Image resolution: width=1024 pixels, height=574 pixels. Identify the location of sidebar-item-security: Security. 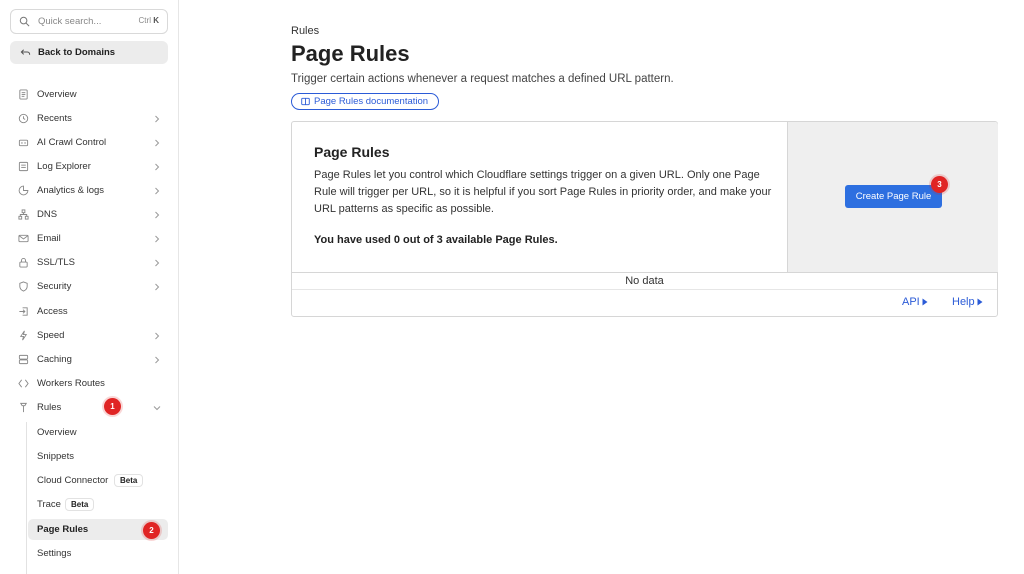
(89, 287).